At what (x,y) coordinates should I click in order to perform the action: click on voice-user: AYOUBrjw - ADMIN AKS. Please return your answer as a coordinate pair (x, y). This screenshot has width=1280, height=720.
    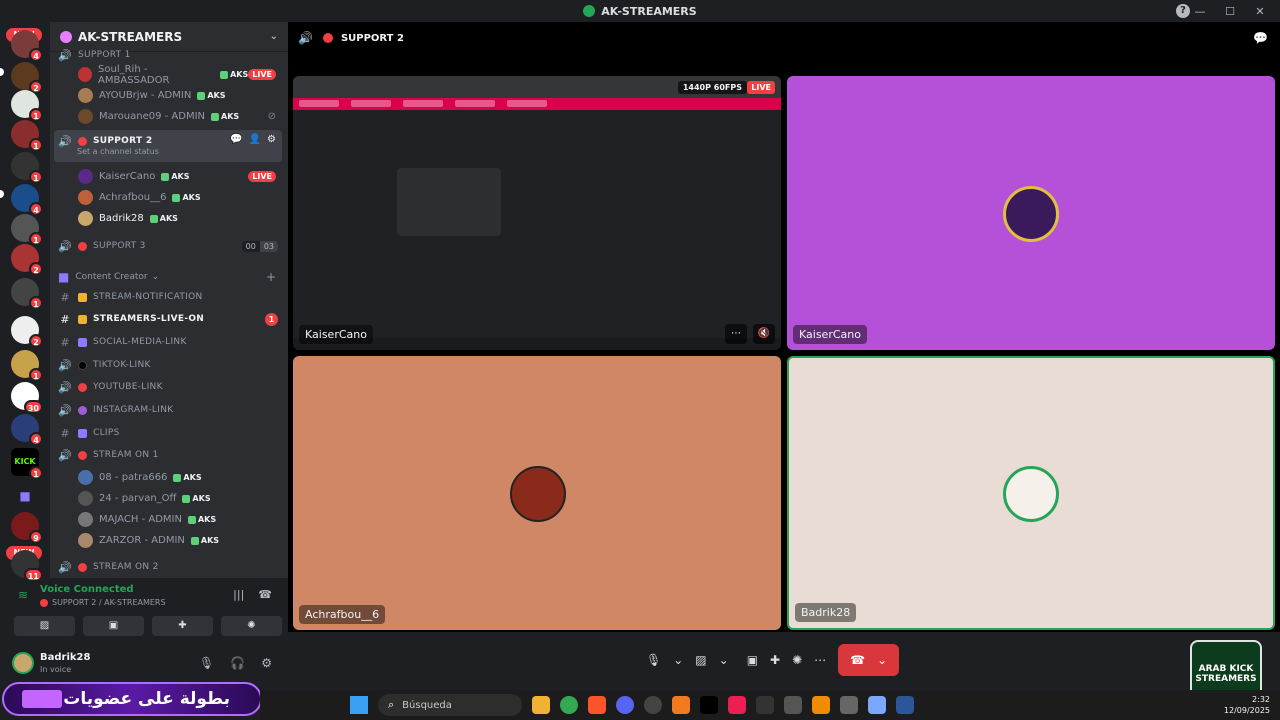
    Looking at the image, I should click on (169, 95).